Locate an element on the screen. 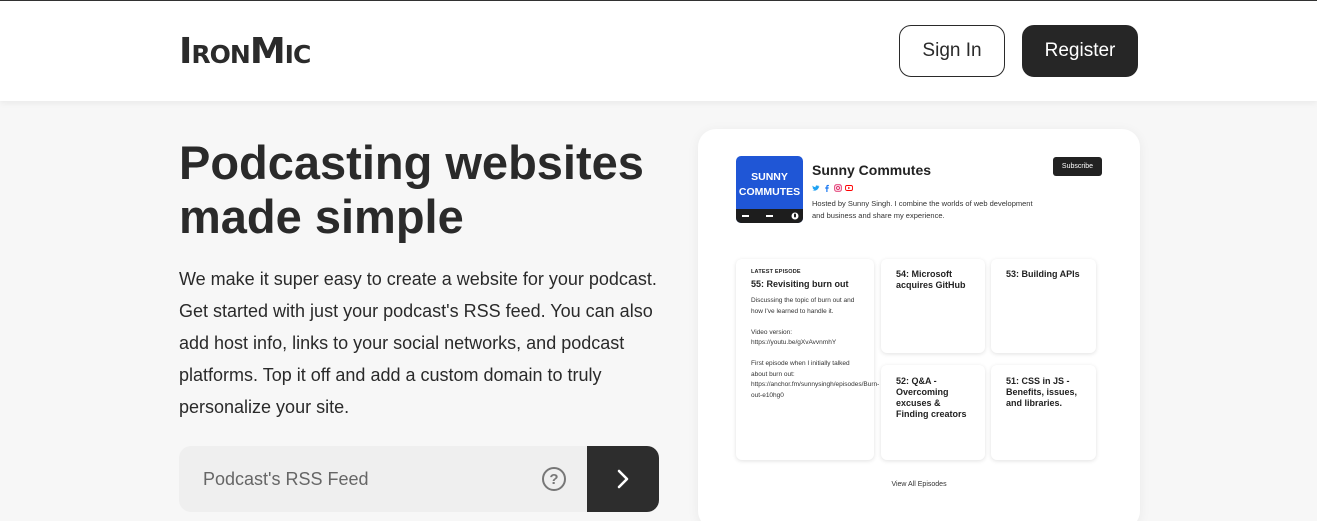 This screenshot has height=521, width=1317. podcast-cover: SUNNY COMMUTES is located at coordinates (769, 189).